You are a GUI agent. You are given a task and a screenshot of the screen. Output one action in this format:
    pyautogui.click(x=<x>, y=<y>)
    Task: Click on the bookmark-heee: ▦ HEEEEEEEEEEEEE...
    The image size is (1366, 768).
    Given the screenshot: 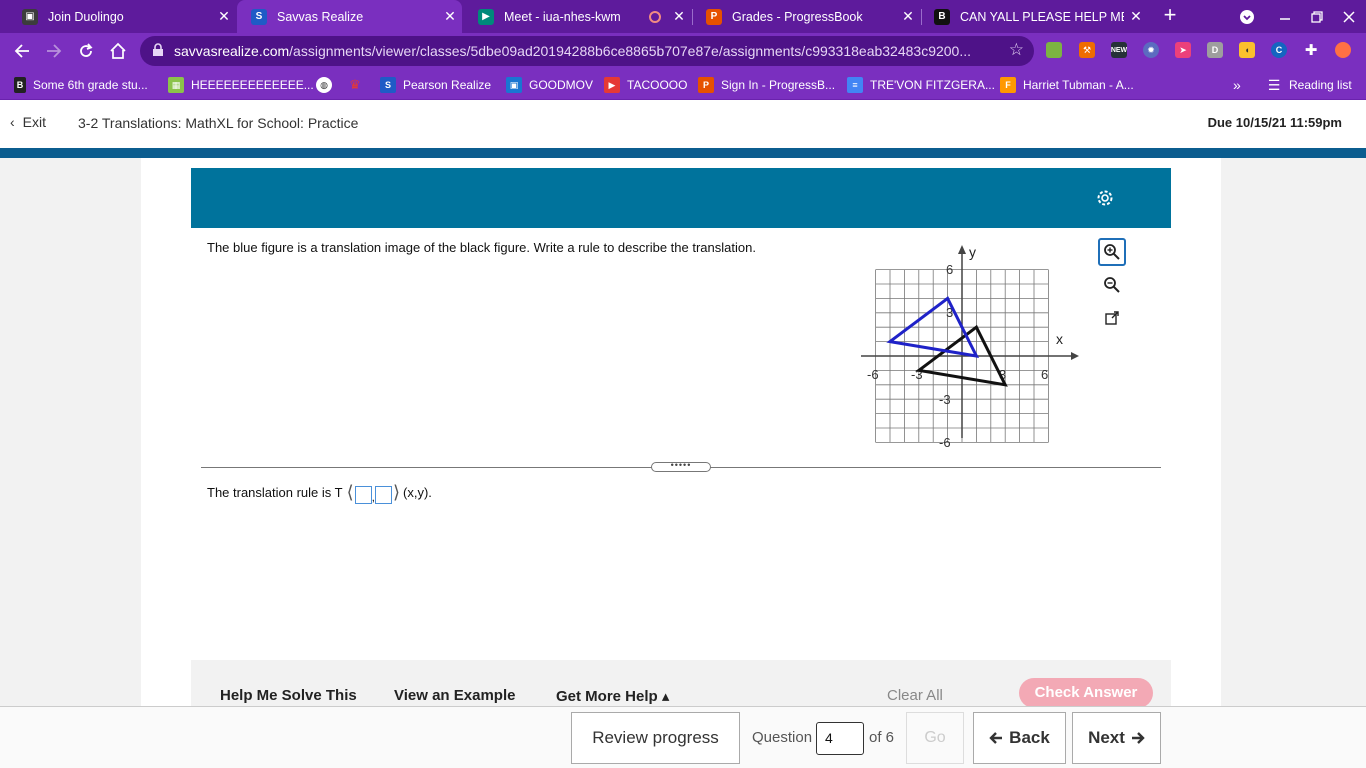 What is the action you would take?
    pyautogui.click(x=241, y=85)
    